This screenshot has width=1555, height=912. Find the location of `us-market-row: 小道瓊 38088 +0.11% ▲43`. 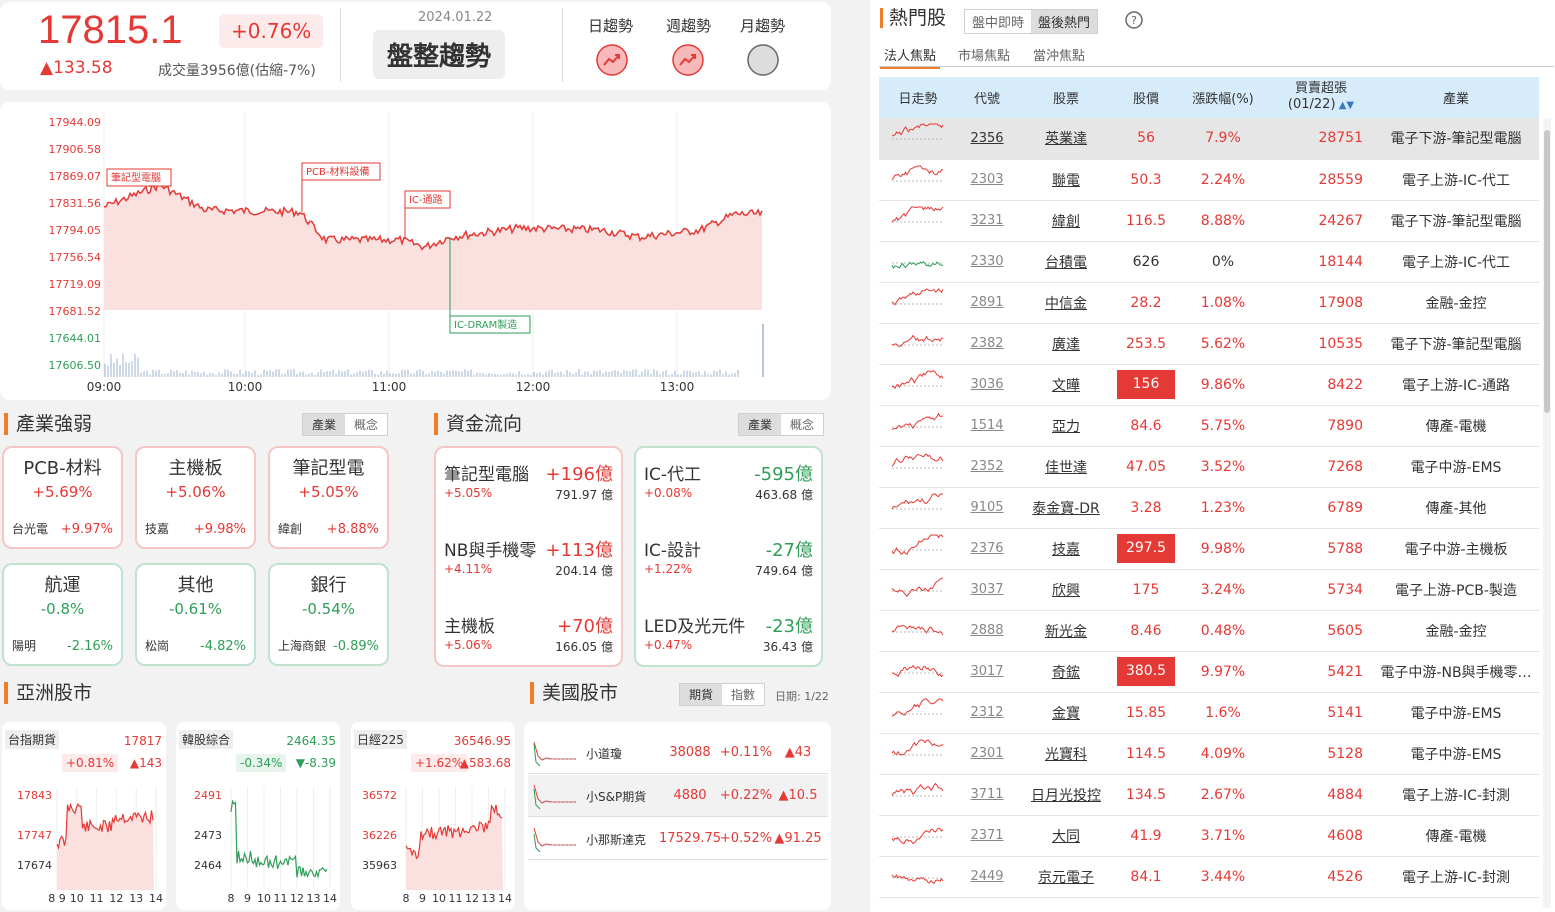

us-market-row: 小道瓊 38088 +0.11% ▲43 is located at coordinates (678, 753).